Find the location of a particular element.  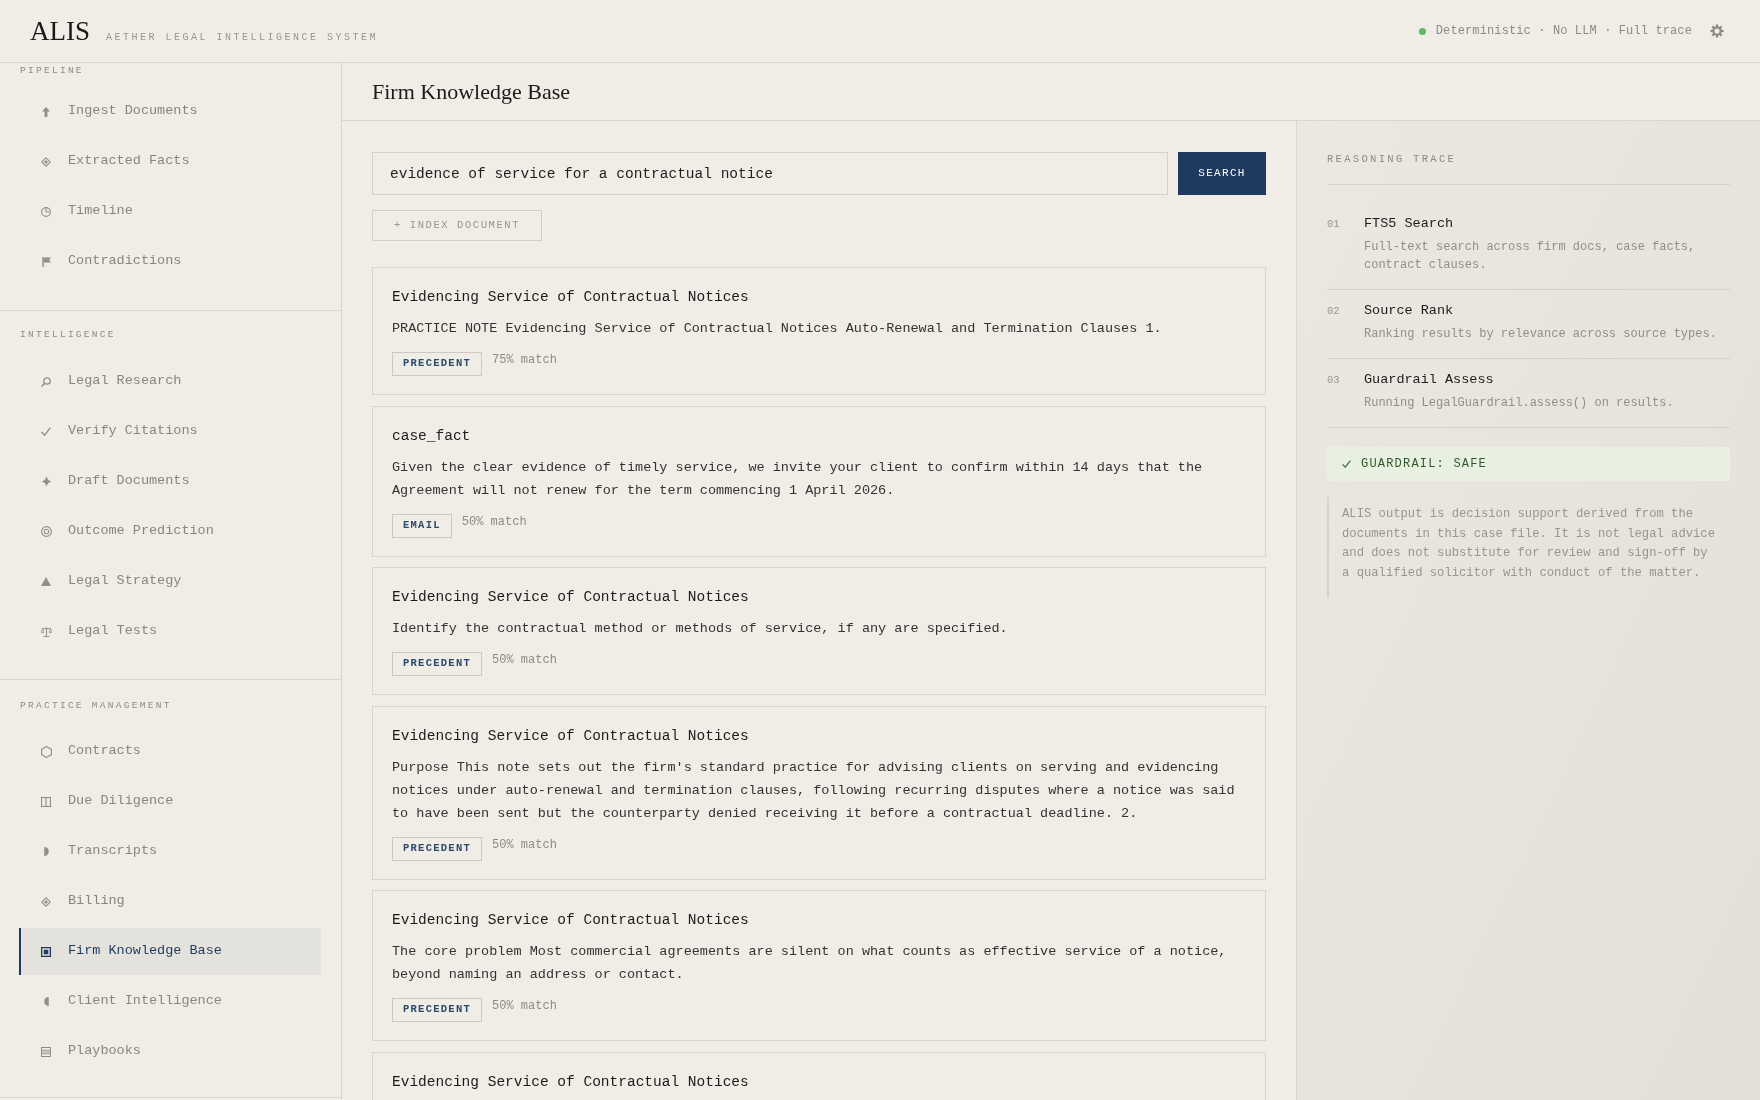

result-snippet: PRACTICE NOTE Evidencing Service of Contractual Notices Auto-Renewal and Termination Clauses 1. is located at coordinates (777, 329).